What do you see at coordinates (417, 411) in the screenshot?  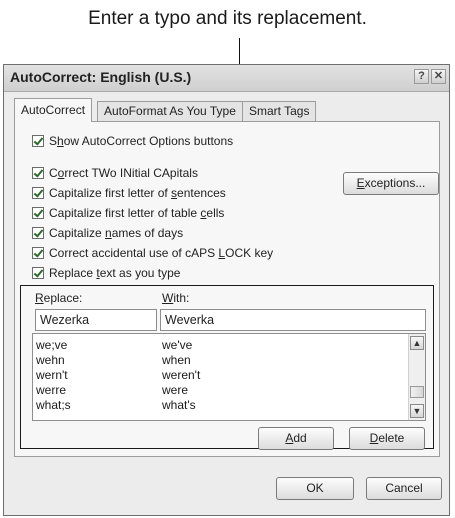 I see `scroll-down-icon: ▼` at bounding box center [417, 411].